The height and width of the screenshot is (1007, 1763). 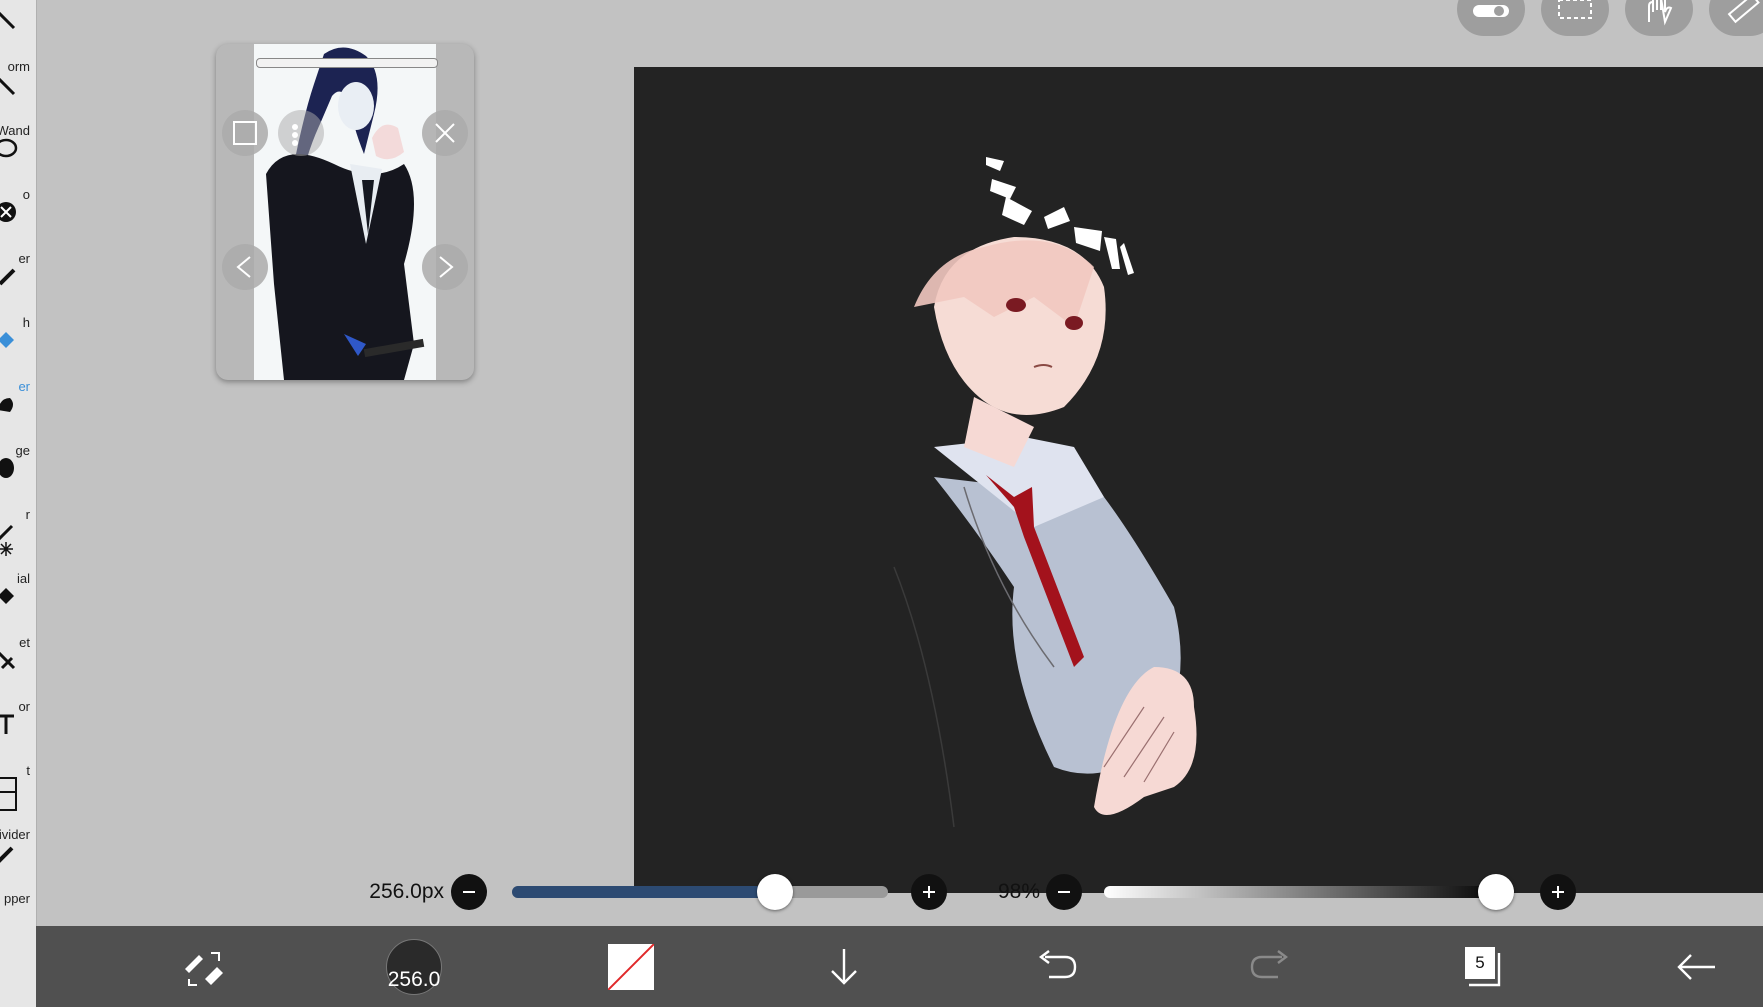 I want to click on opacity-value: 98%, so click(x=1018, y=891).